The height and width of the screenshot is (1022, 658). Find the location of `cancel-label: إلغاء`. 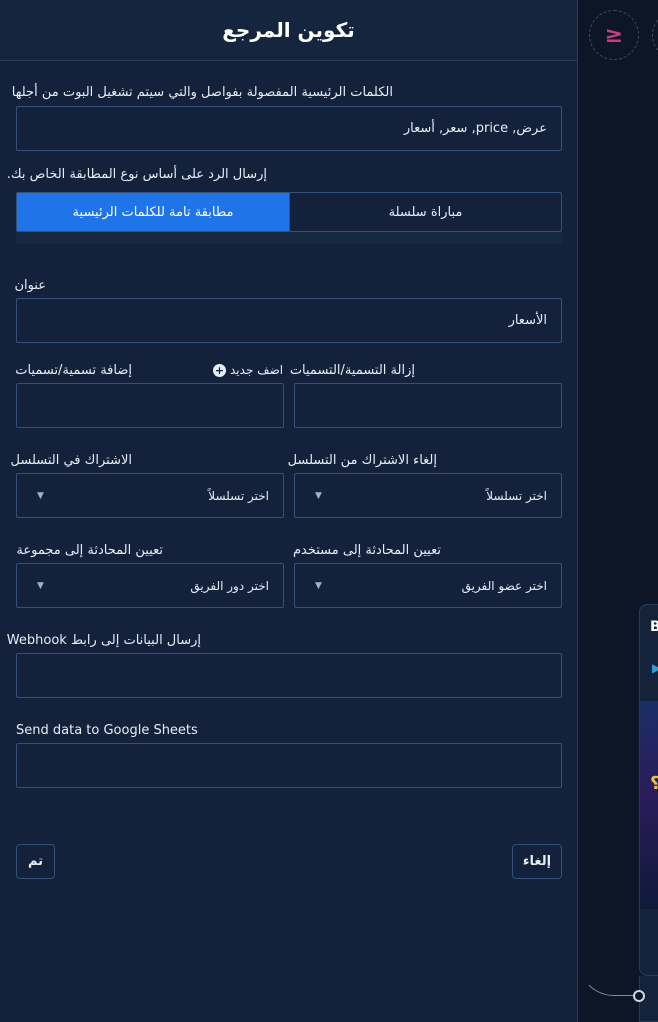

cancel-label: إلغاء is located at coordinates (537, 861).